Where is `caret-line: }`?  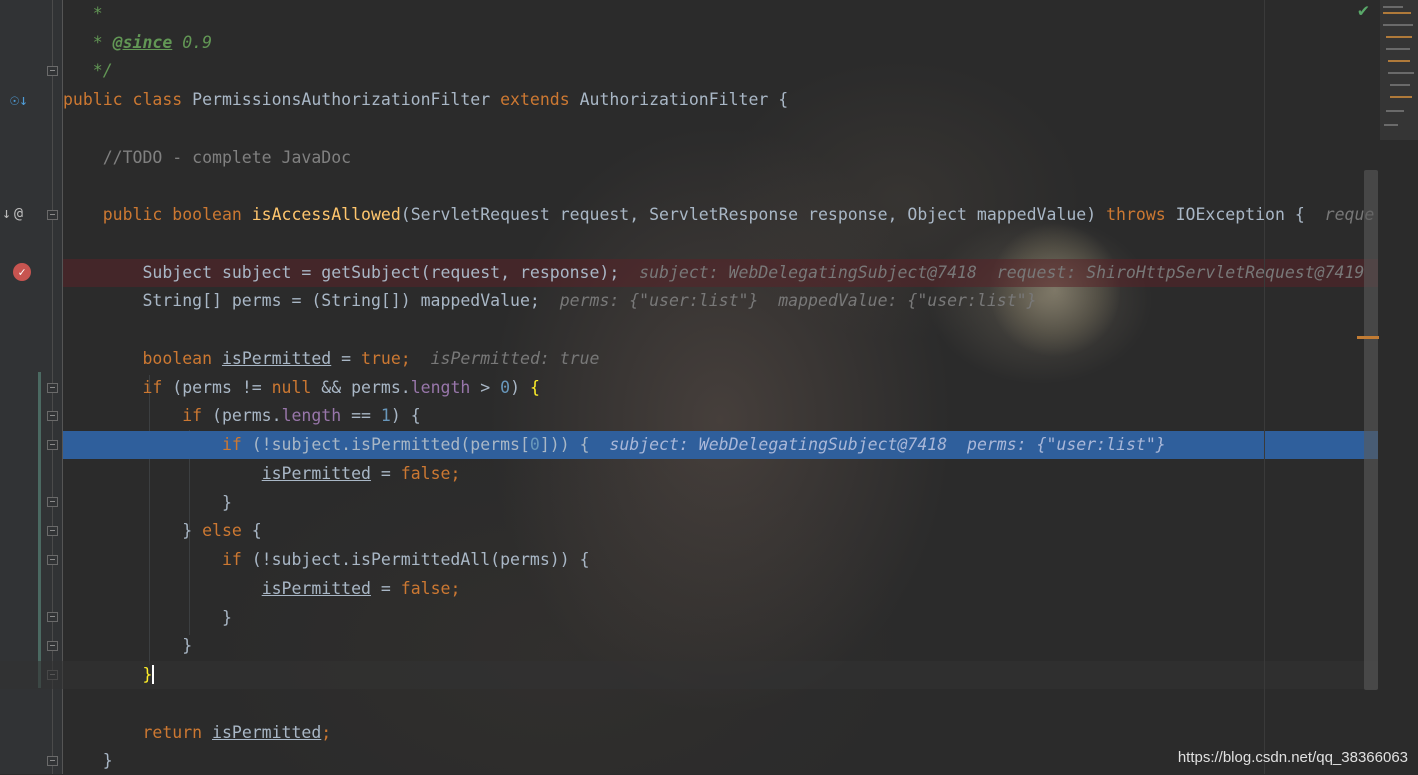
caret-line: } is located at coordinates (689, 675).